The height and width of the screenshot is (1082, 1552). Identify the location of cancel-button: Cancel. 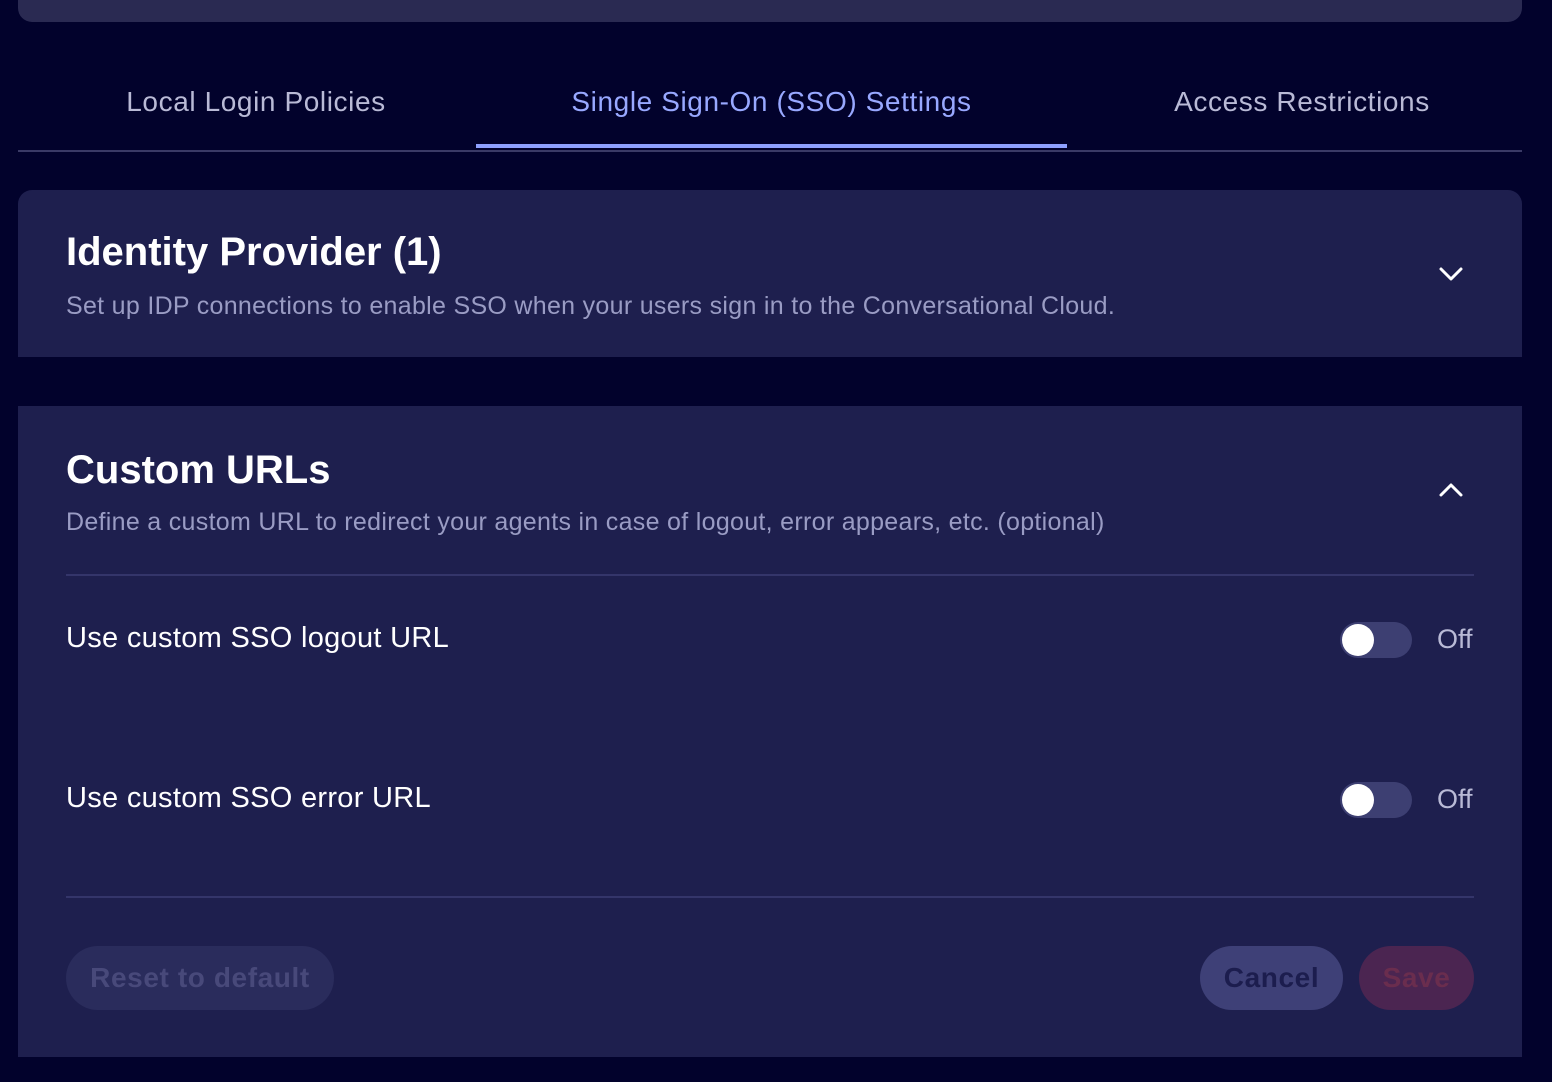
(1271, 978).